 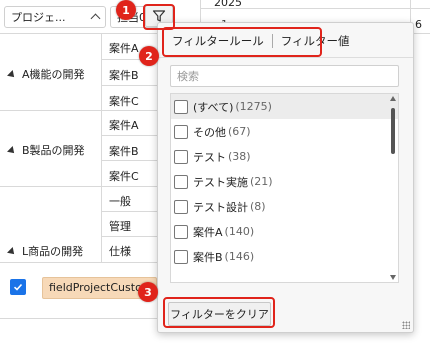 What do you see at coordinates (126, 10) in the screenshot?
I see `annotation-badge-1: 1` at bounding box center [126, 10].